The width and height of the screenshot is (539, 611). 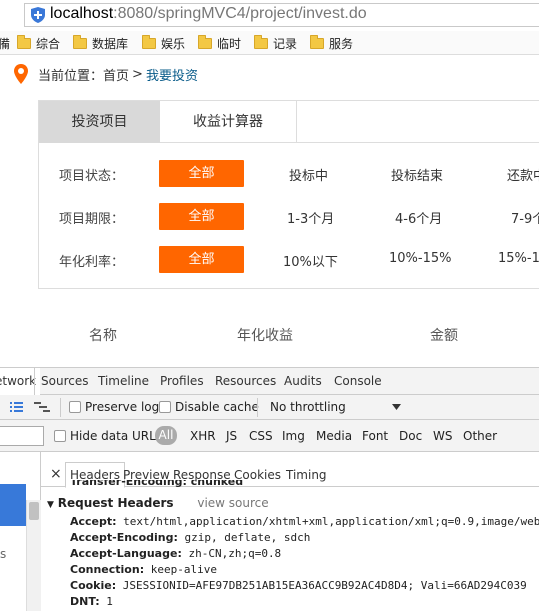 What do you see at coordinates (16, 407) in the screenshot?
I see `list-view-icon` at bounding box center [16, 407].